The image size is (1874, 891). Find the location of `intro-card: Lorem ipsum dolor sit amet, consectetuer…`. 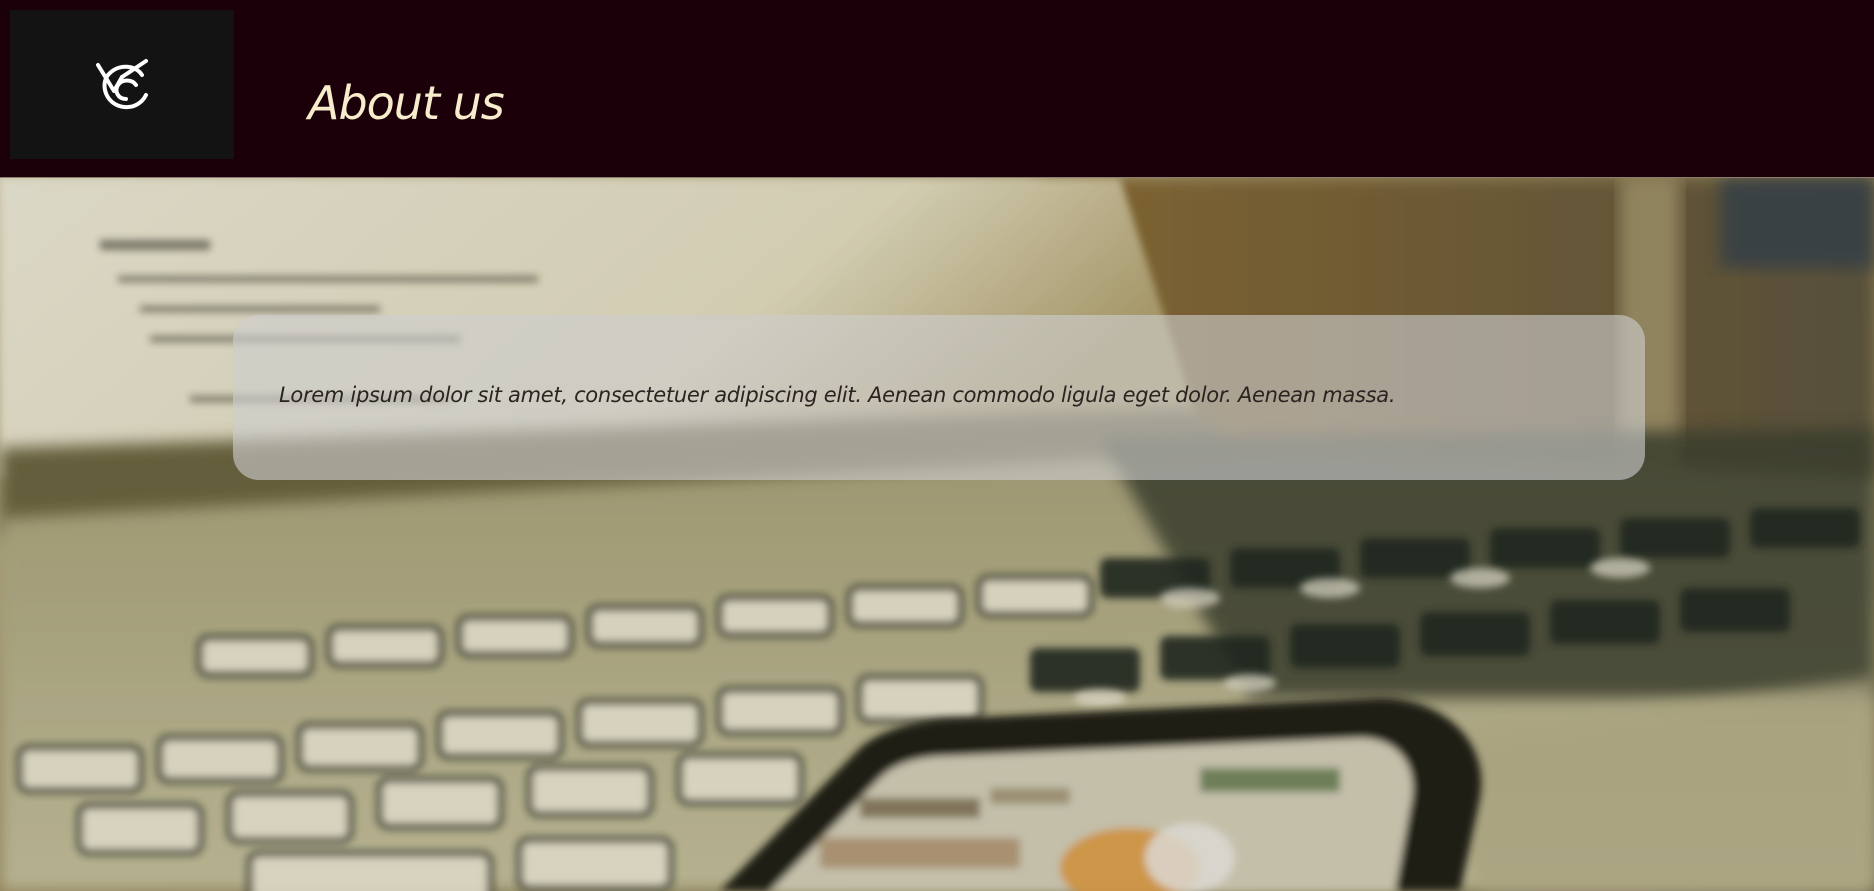

intro-card: Lorem ipsum dolor sit amet, consectetuer… is located at coordinates (939, 397).